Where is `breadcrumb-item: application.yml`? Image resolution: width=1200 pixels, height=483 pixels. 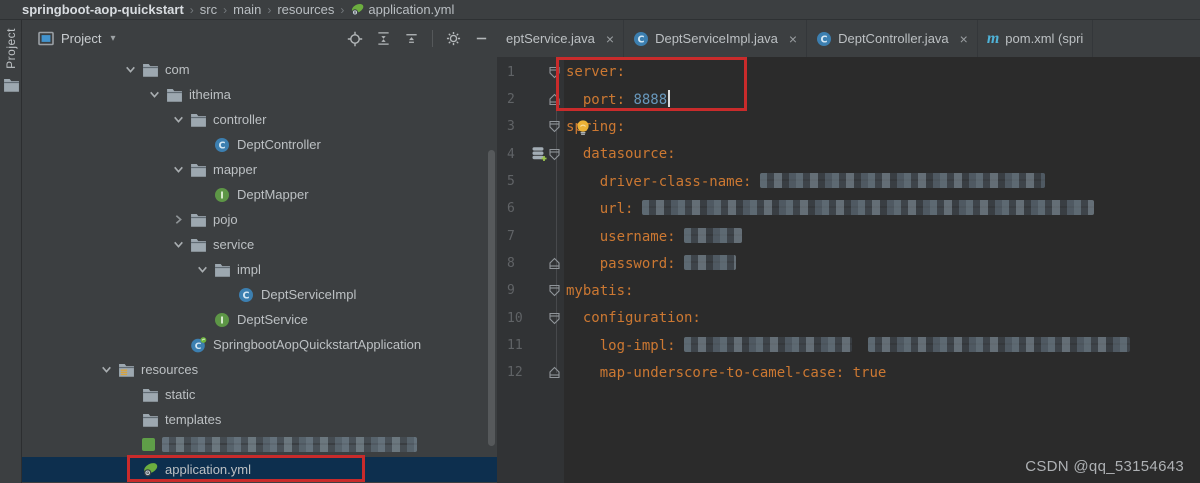
breadcrumb-item: application.yml is located at coordinates (402, 9).